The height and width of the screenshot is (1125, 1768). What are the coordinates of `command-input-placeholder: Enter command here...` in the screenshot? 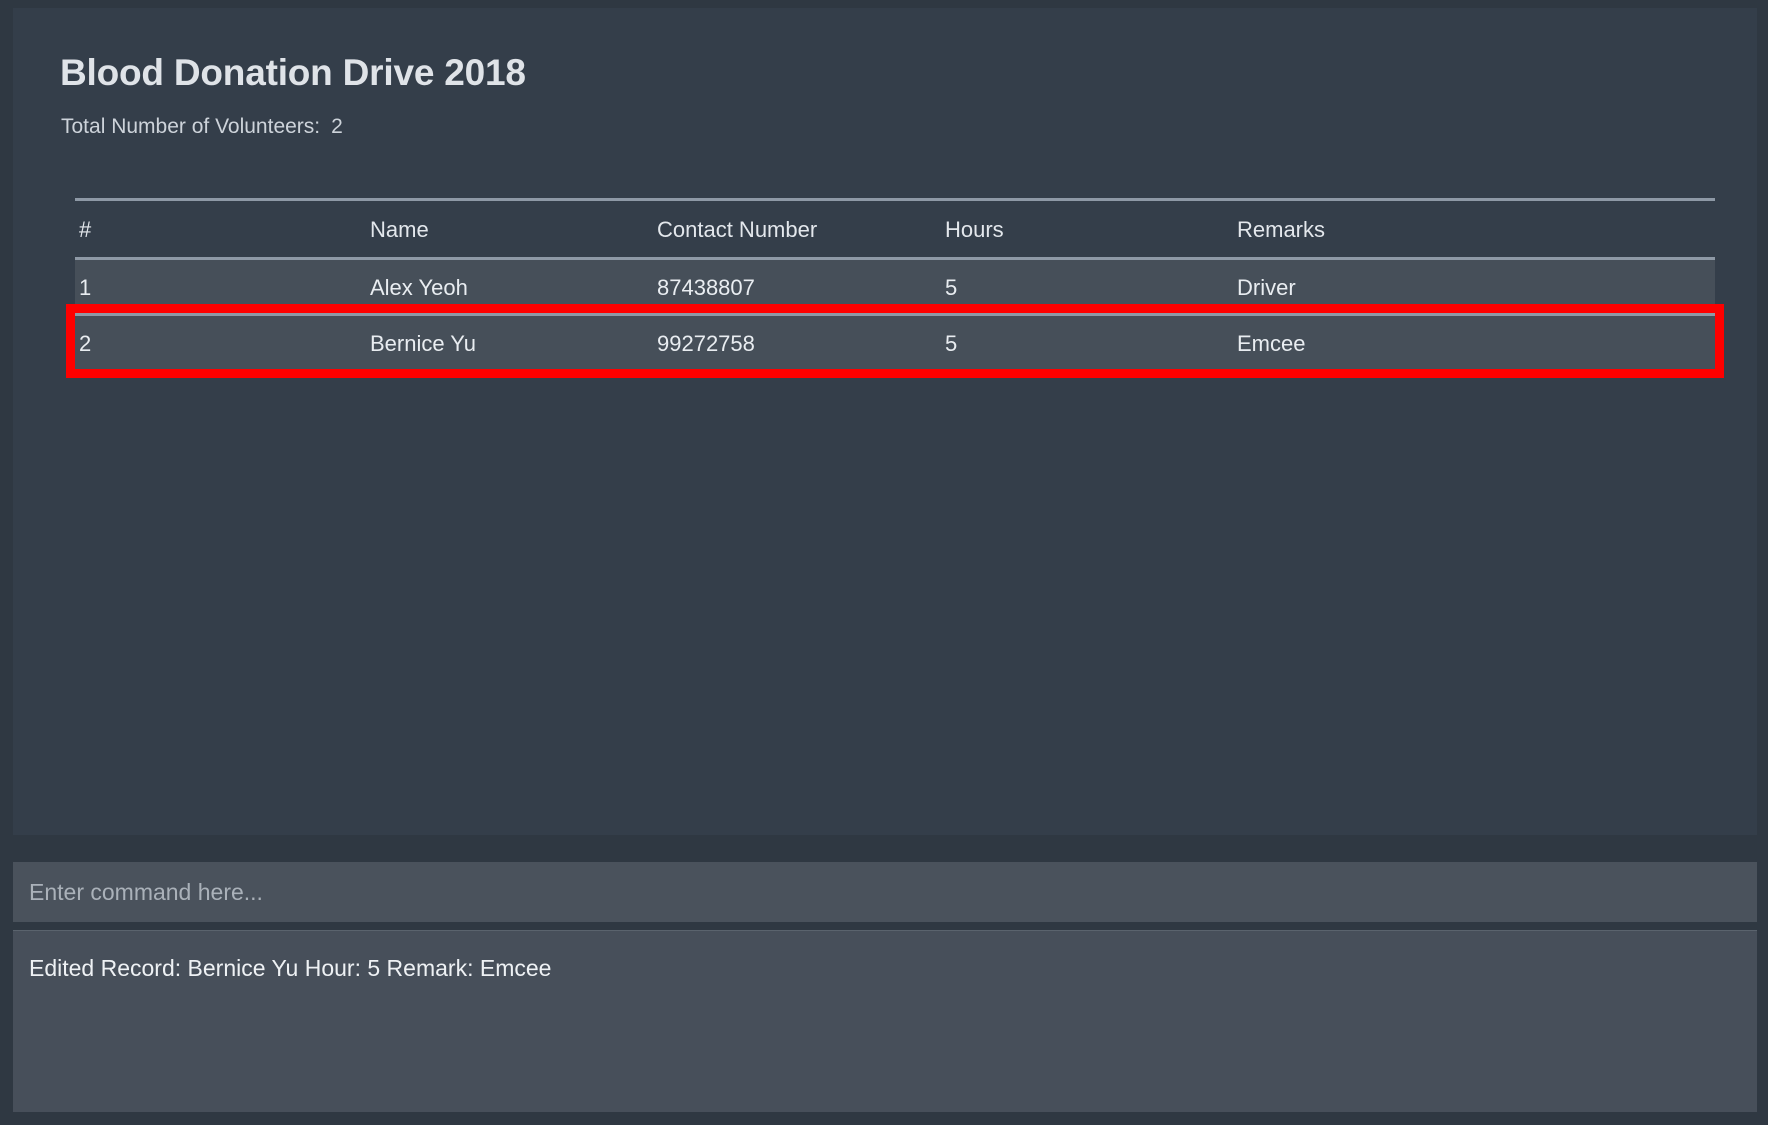 It's located at (146, 891).